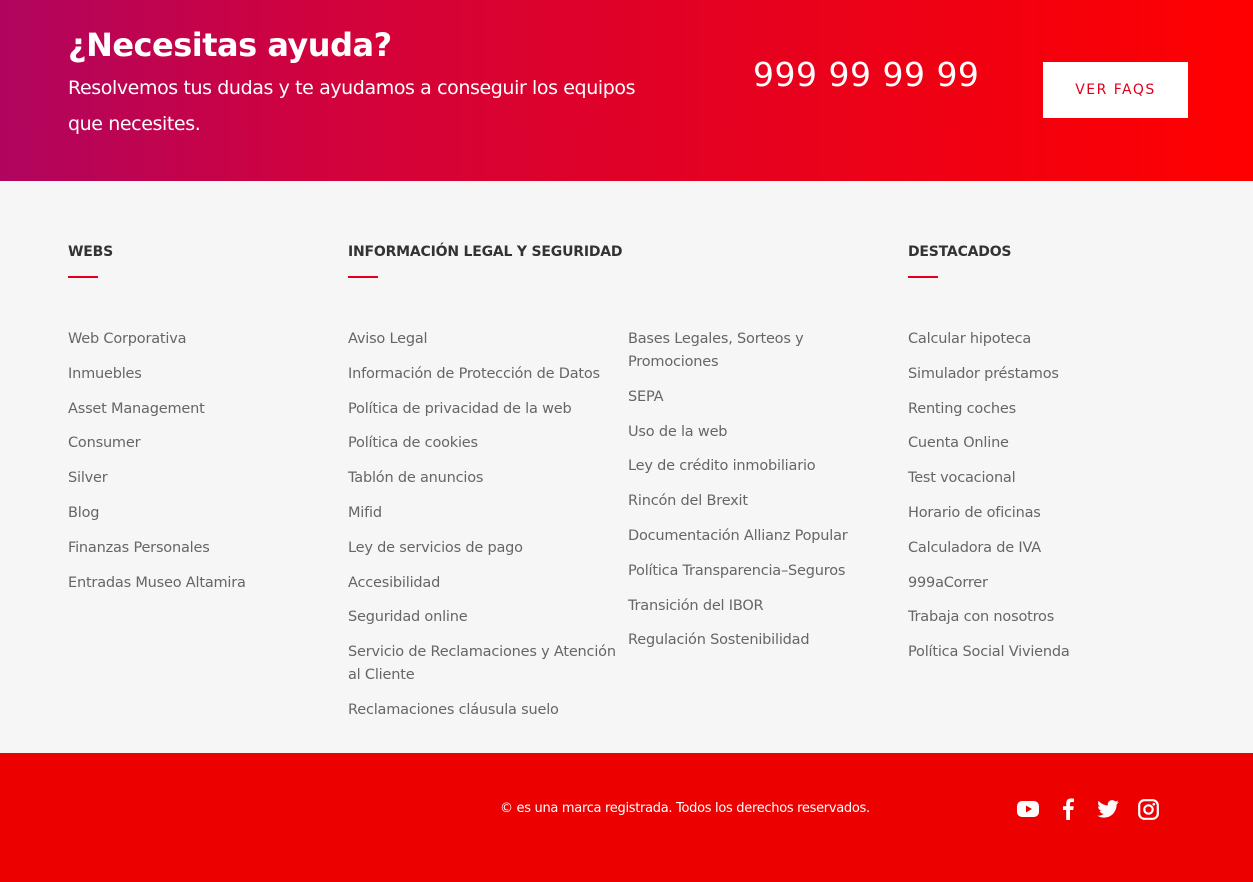 The image size is (1253, 882). What do you see at coordinates (1048, 583) in the screenshot?
I see `footer-link: 999aCorrer` at bounding box center [1048, 583].